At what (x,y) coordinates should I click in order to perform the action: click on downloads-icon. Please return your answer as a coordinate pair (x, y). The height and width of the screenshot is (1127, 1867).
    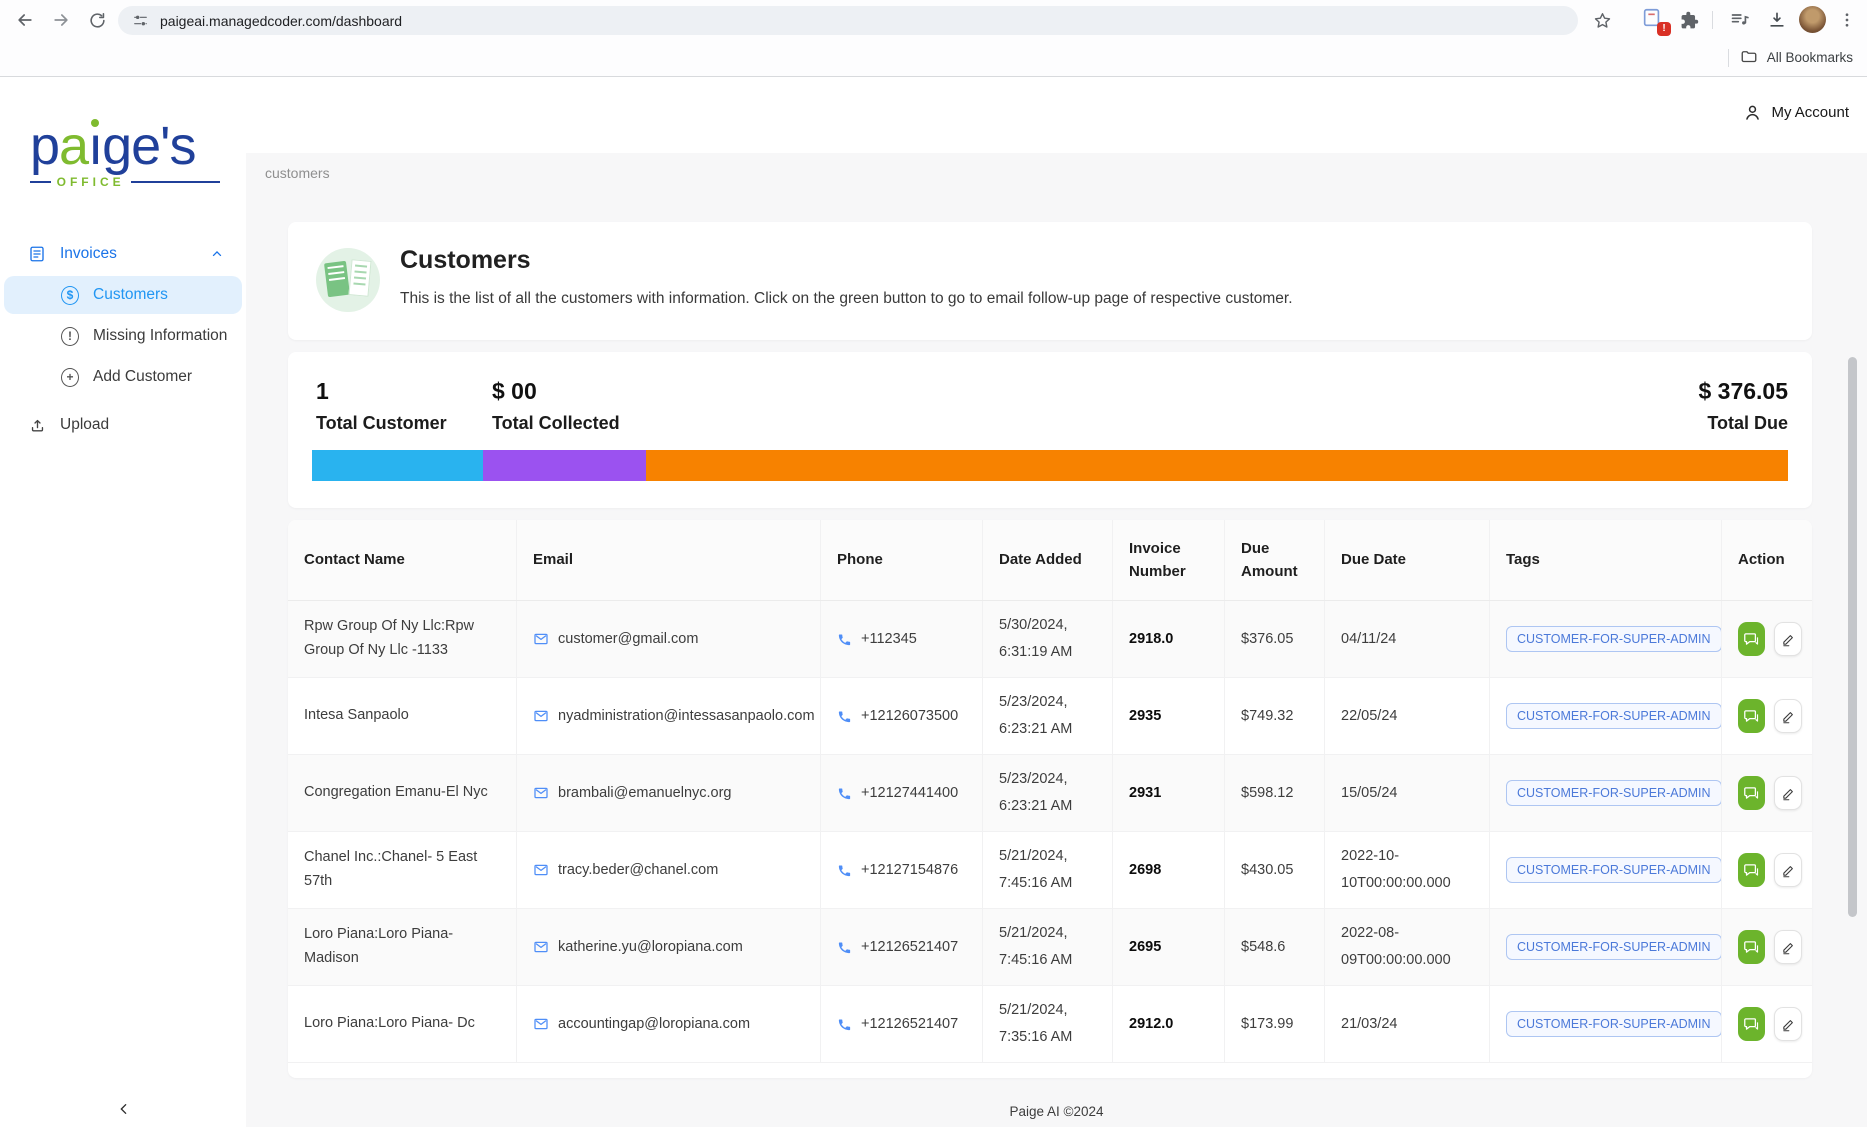
    Looking at the image, I should click on (1777, 20).